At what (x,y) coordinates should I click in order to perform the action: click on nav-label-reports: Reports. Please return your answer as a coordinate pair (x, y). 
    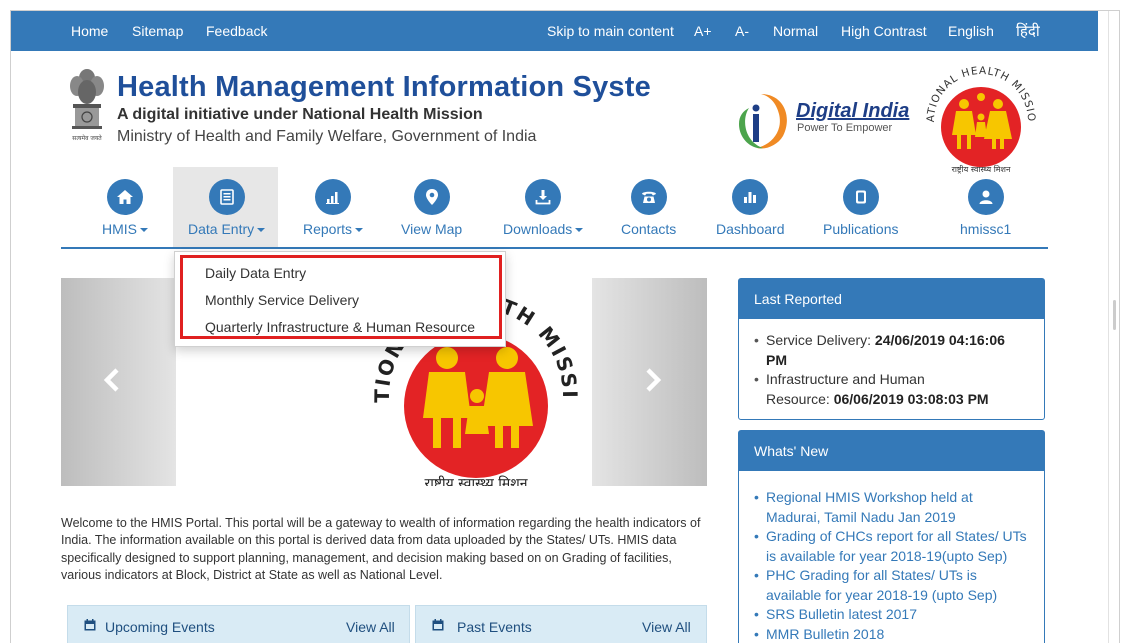
    Looking at the image, I should click on (328, 229).